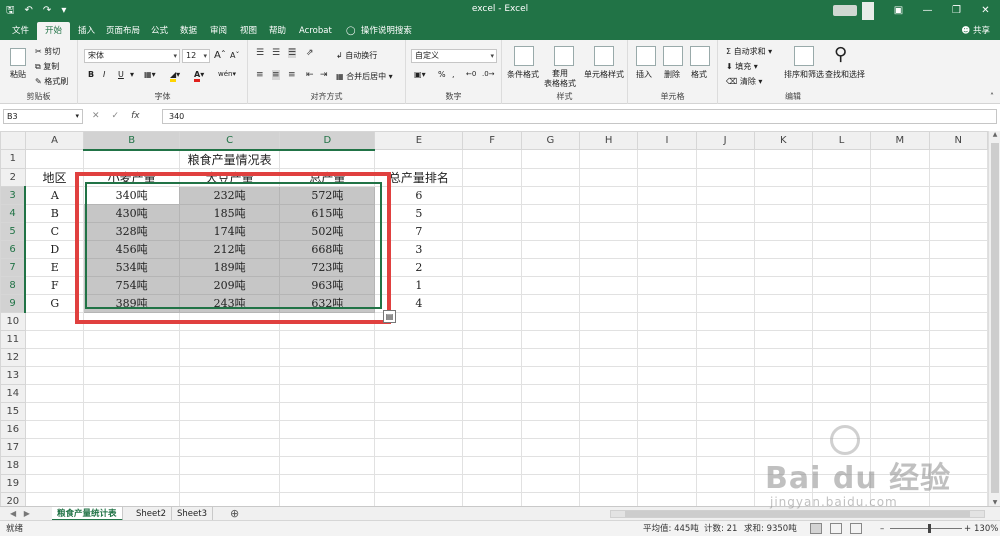  I want to click on data-cell: 668吨, so click(327, 249).